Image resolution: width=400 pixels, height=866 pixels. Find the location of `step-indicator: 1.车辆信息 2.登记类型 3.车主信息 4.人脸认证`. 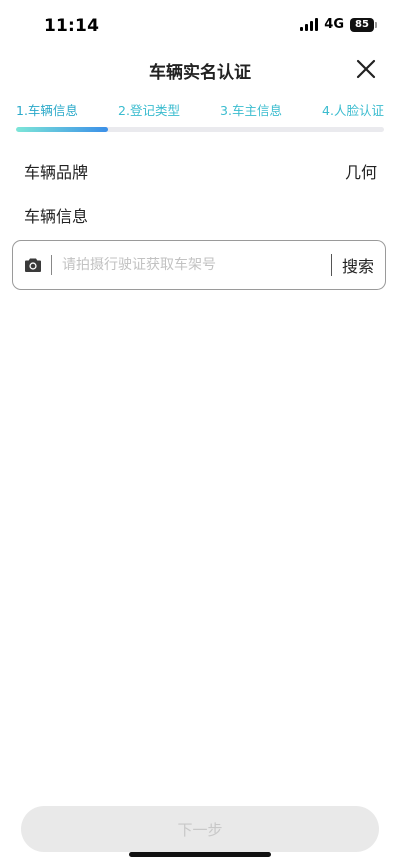

step-indicator: 1.车辆信息 2.登记类型 3.车主信息 4.人脸认证 is located at coordinates (200, 110).